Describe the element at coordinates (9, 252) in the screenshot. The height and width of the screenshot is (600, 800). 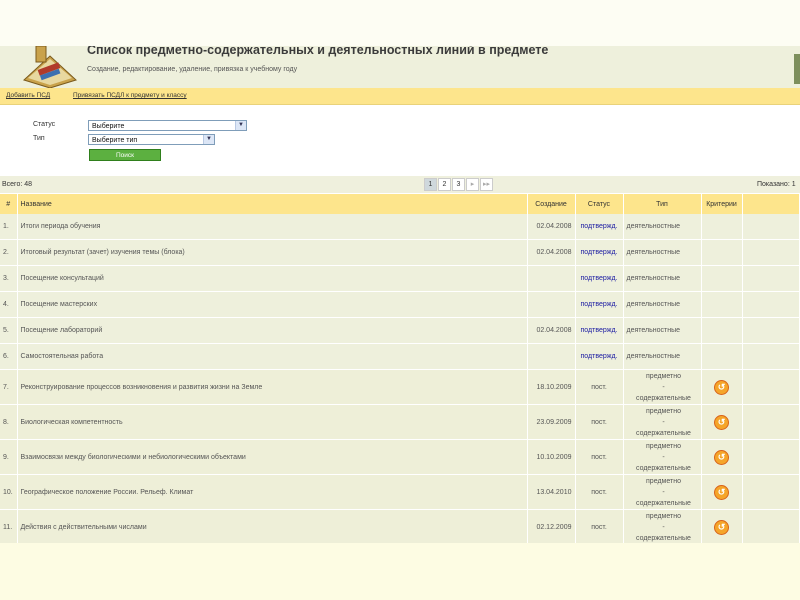
I see `row-number: 2.` at that location.